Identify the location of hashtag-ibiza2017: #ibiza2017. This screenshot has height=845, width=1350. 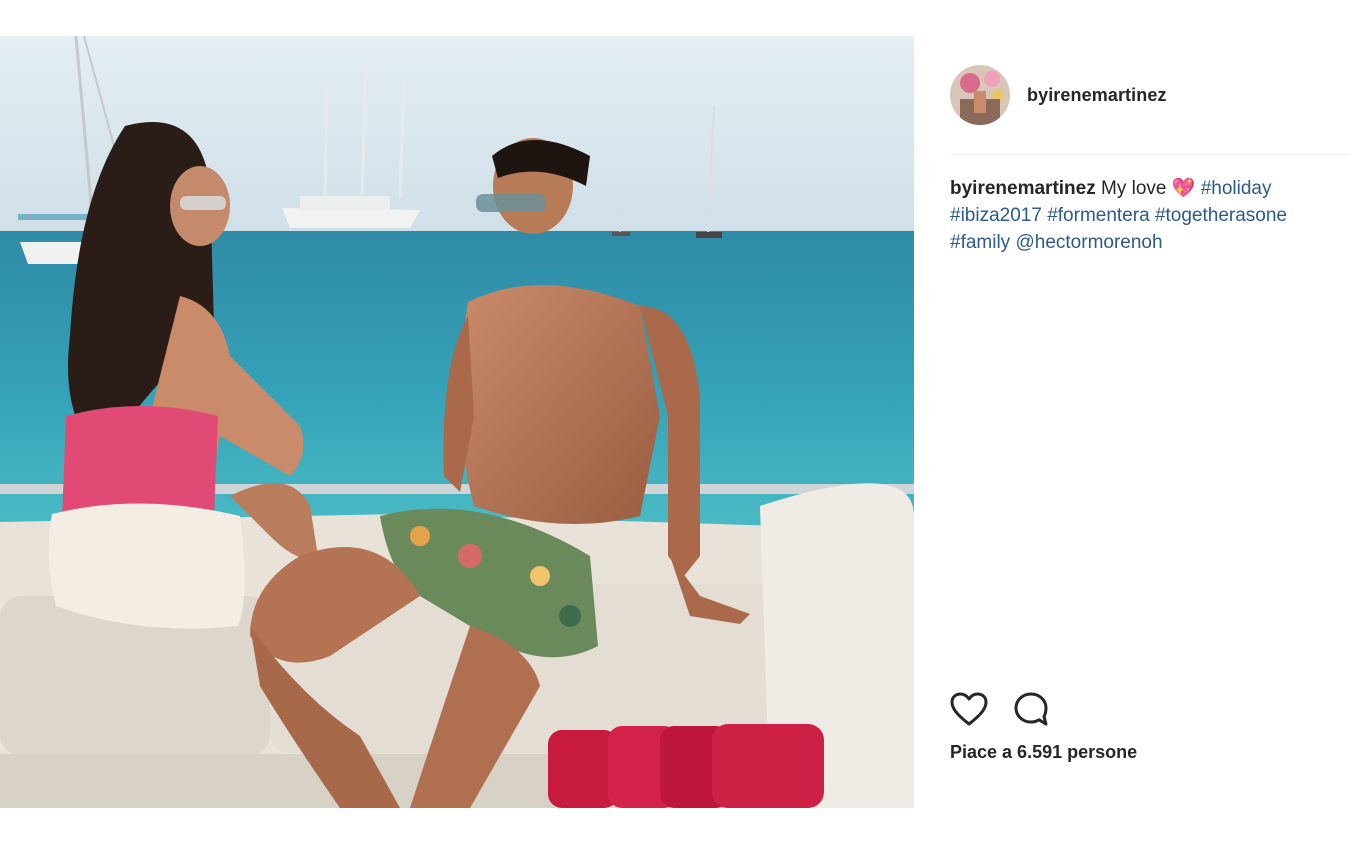
(996, 215).